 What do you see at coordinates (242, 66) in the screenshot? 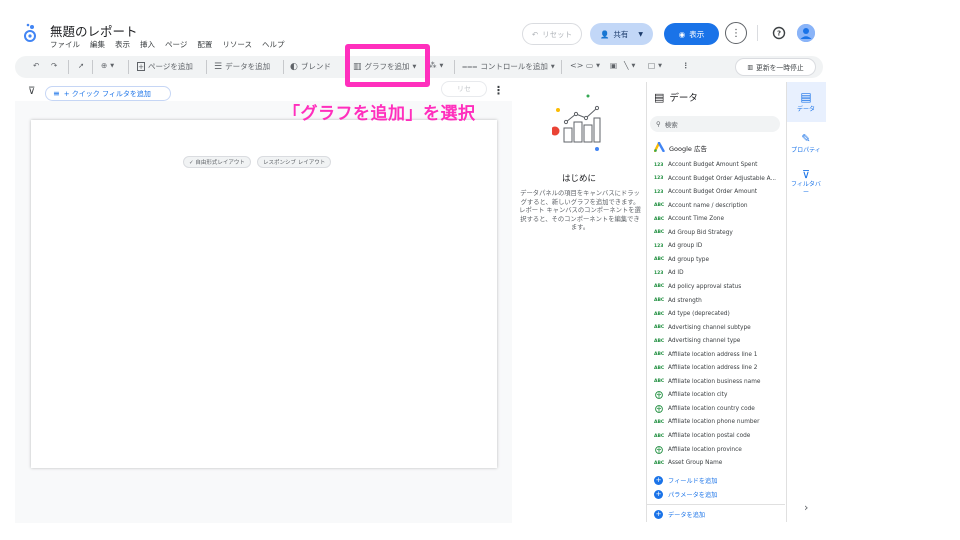
I see `add-data-button: ☰ データを追加` at bounding box center [242, 66].